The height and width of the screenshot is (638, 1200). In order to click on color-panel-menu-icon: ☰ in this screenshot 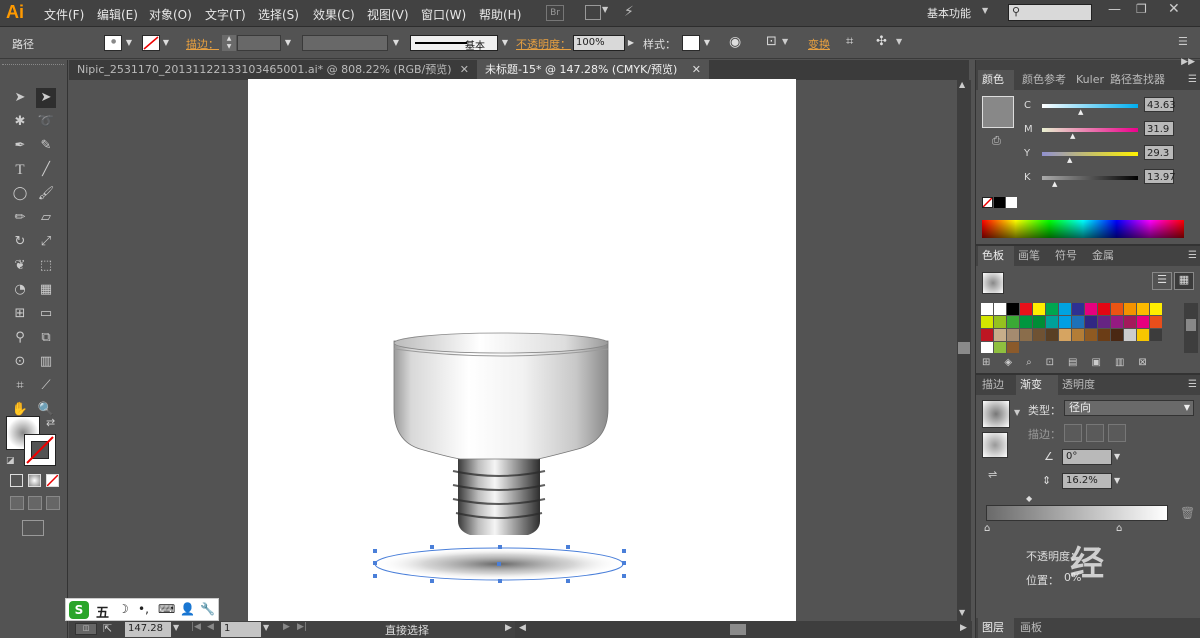, I will do `click(1192, 79)`.